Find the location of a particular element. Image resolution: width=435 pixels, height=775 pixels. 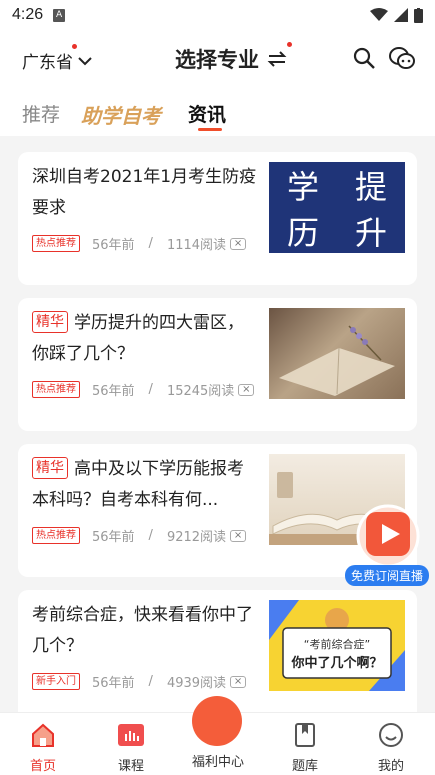

article-reads: 1114阅读 is located at coordinates (196, 245).